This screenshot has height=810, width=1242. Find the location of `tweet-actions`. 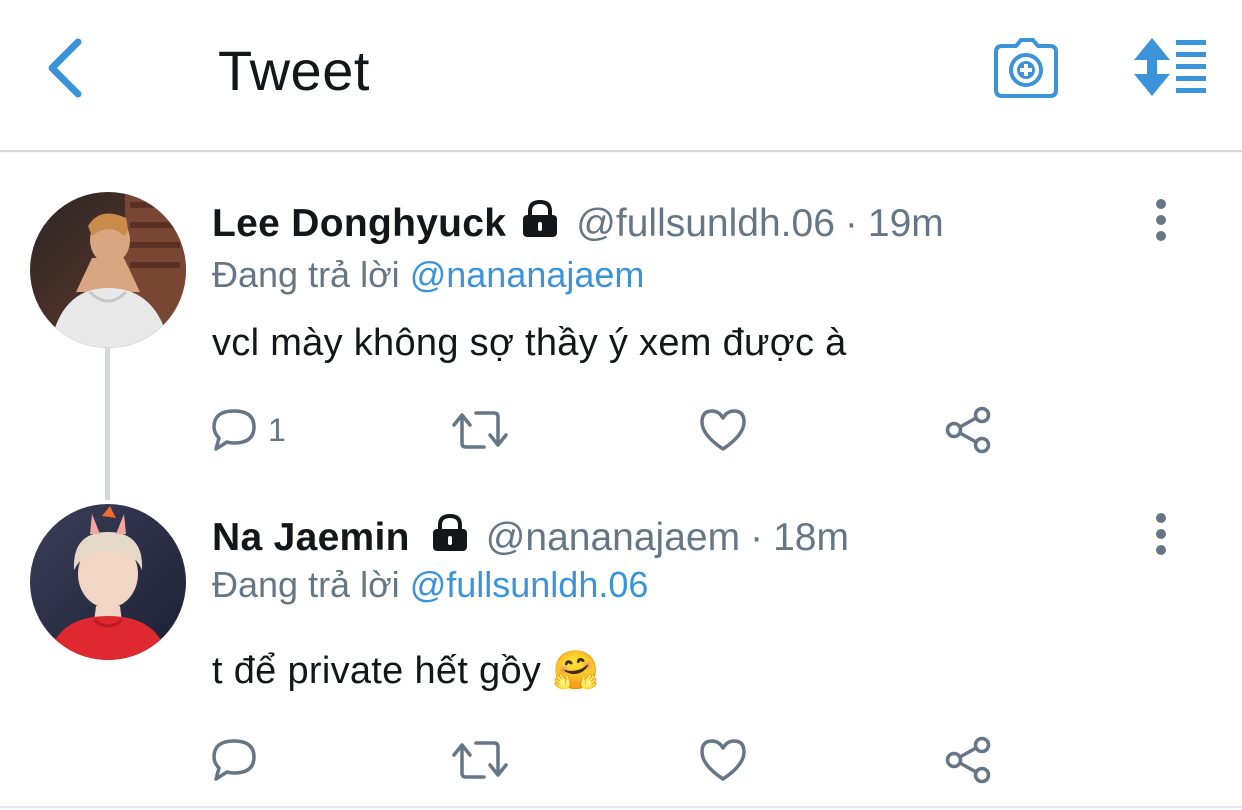

tweet-actions is located at coordinates (610, 760).